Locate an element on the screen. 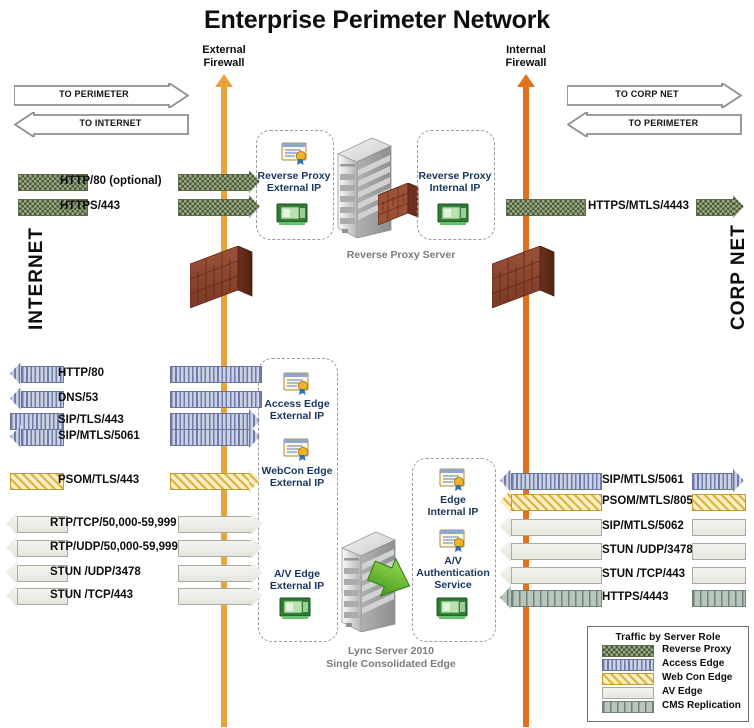  traffic-l-2-left-seg-bar is located at coordinates (37, 421).